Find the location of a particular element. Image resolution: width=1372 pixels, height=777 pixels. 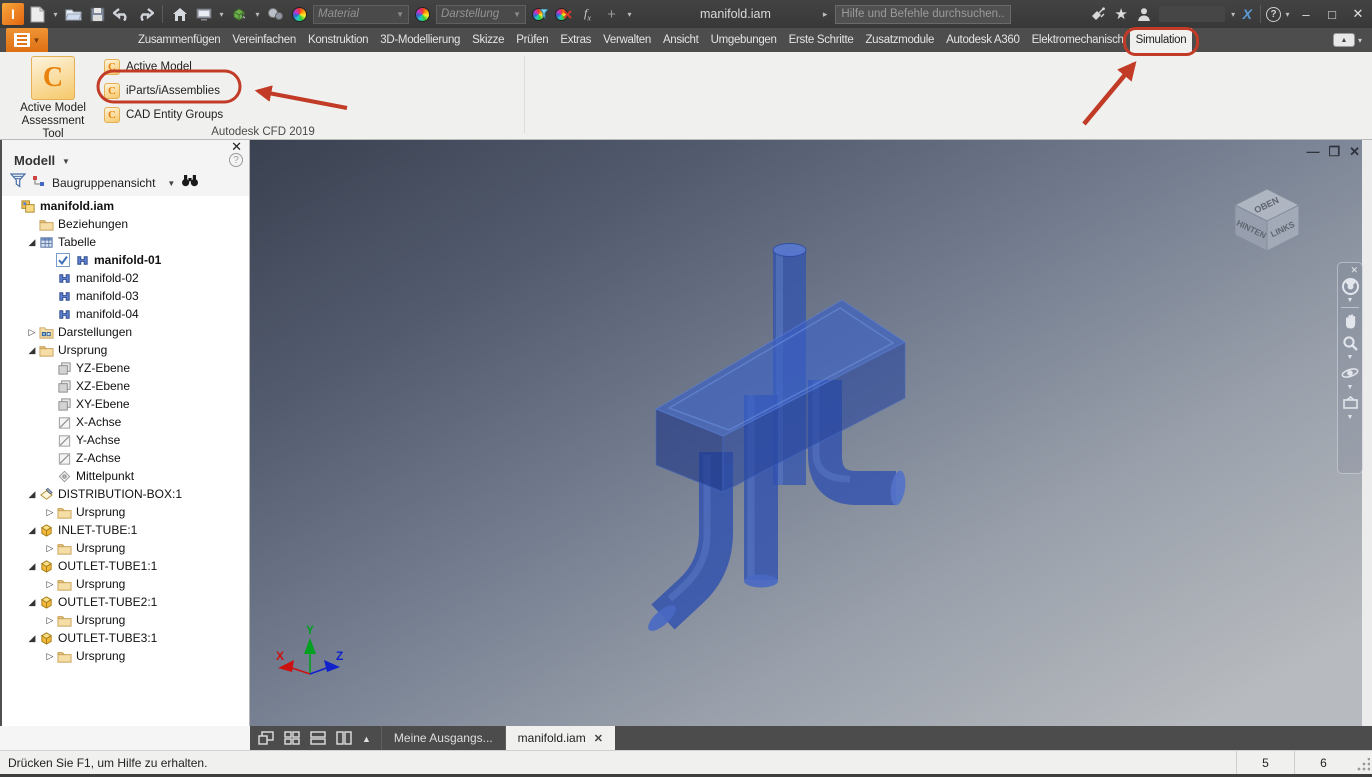

ribbon-collapse-button: ▲ ▾ is located at coordinates (1347, 40).